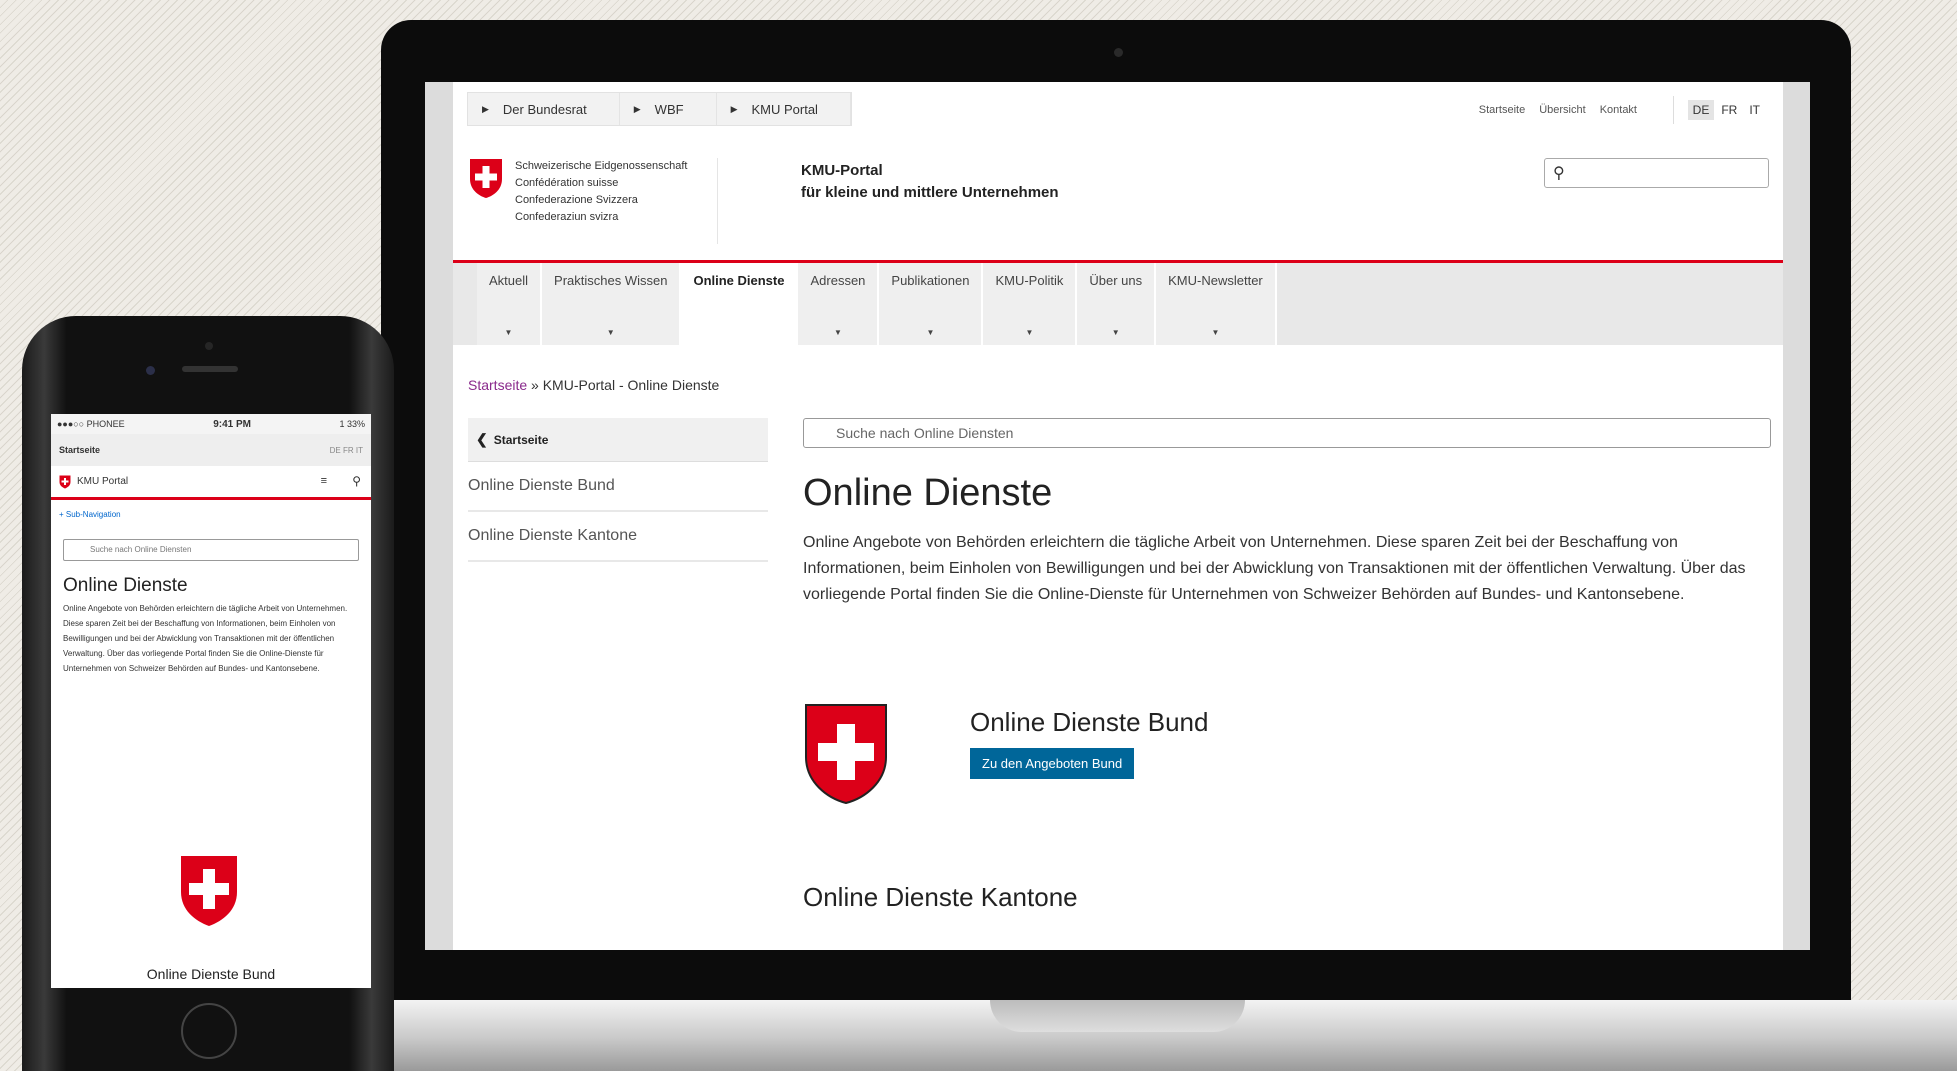 This screenshot has width=1957, height=1071. I want to click on top-breadcrumb: ▶ Der Bundesrat ▶ WBF ▶ KMU Portal, so click(659, 109).